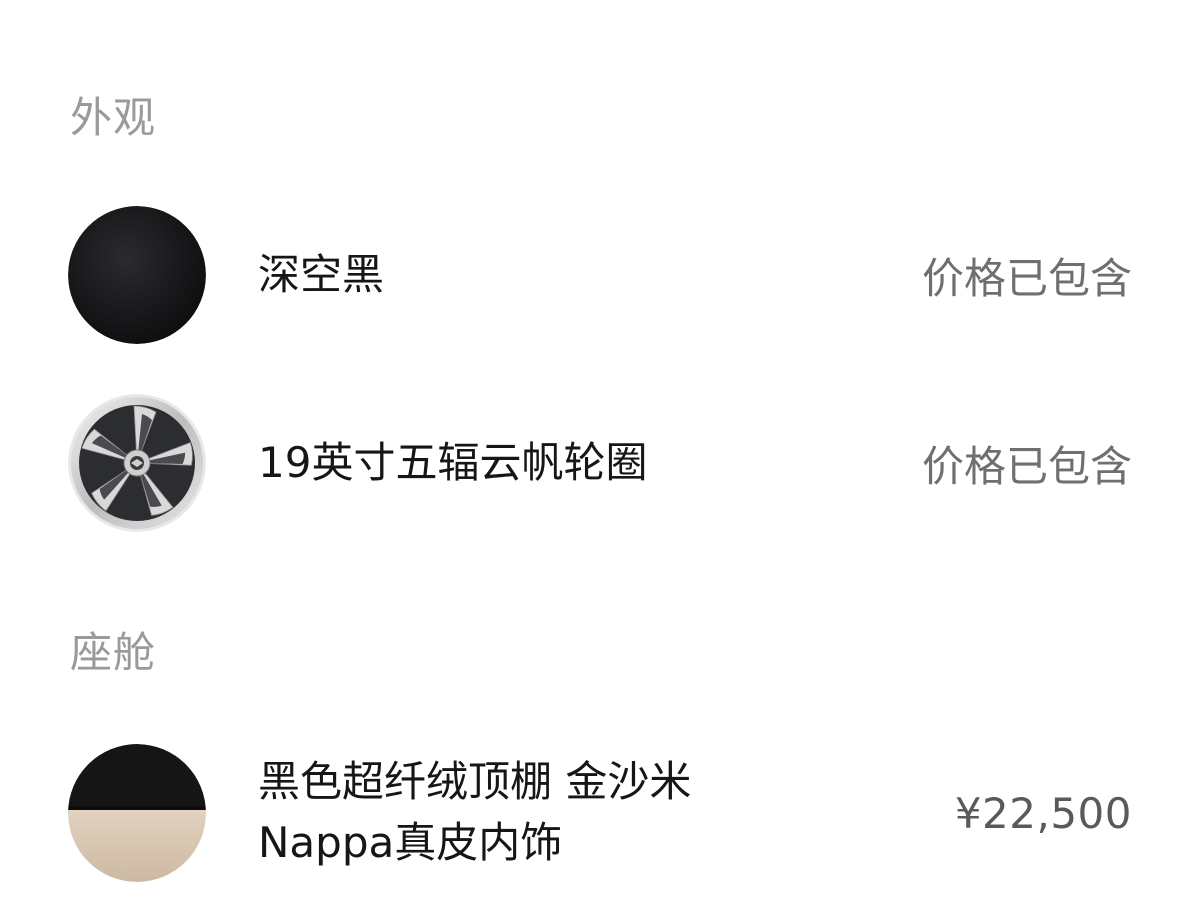 This screenshot has width=1200, height=900. I want to click on option-row-interior: 黑色超纤绒顶棚 金沙米 Nappa真皮内饰 ¥22,500, so click(600, 813).